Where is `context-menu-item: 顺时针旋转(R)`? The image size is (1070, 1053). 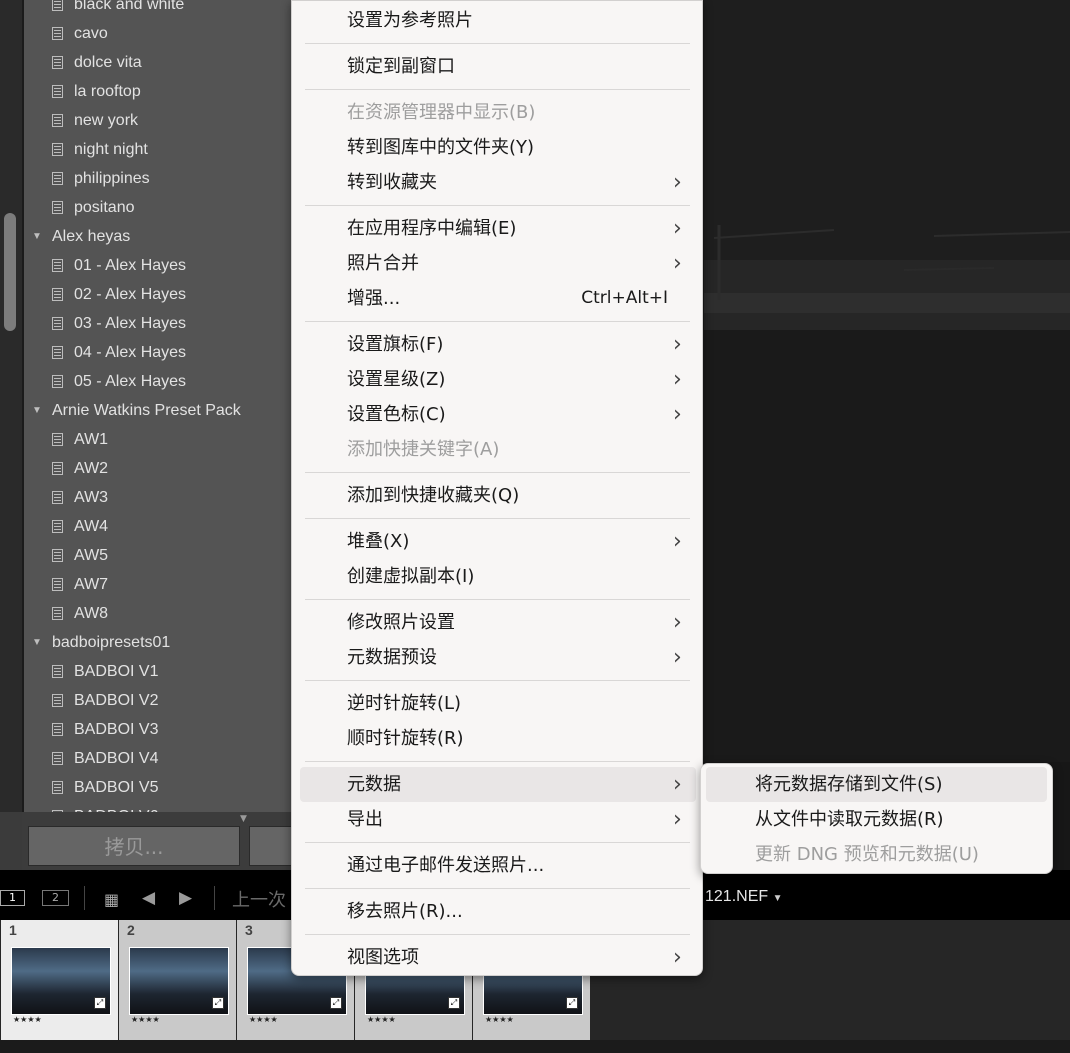 context-menu-item: 顺时针旋转(R) is located at coordinates (497, 738).